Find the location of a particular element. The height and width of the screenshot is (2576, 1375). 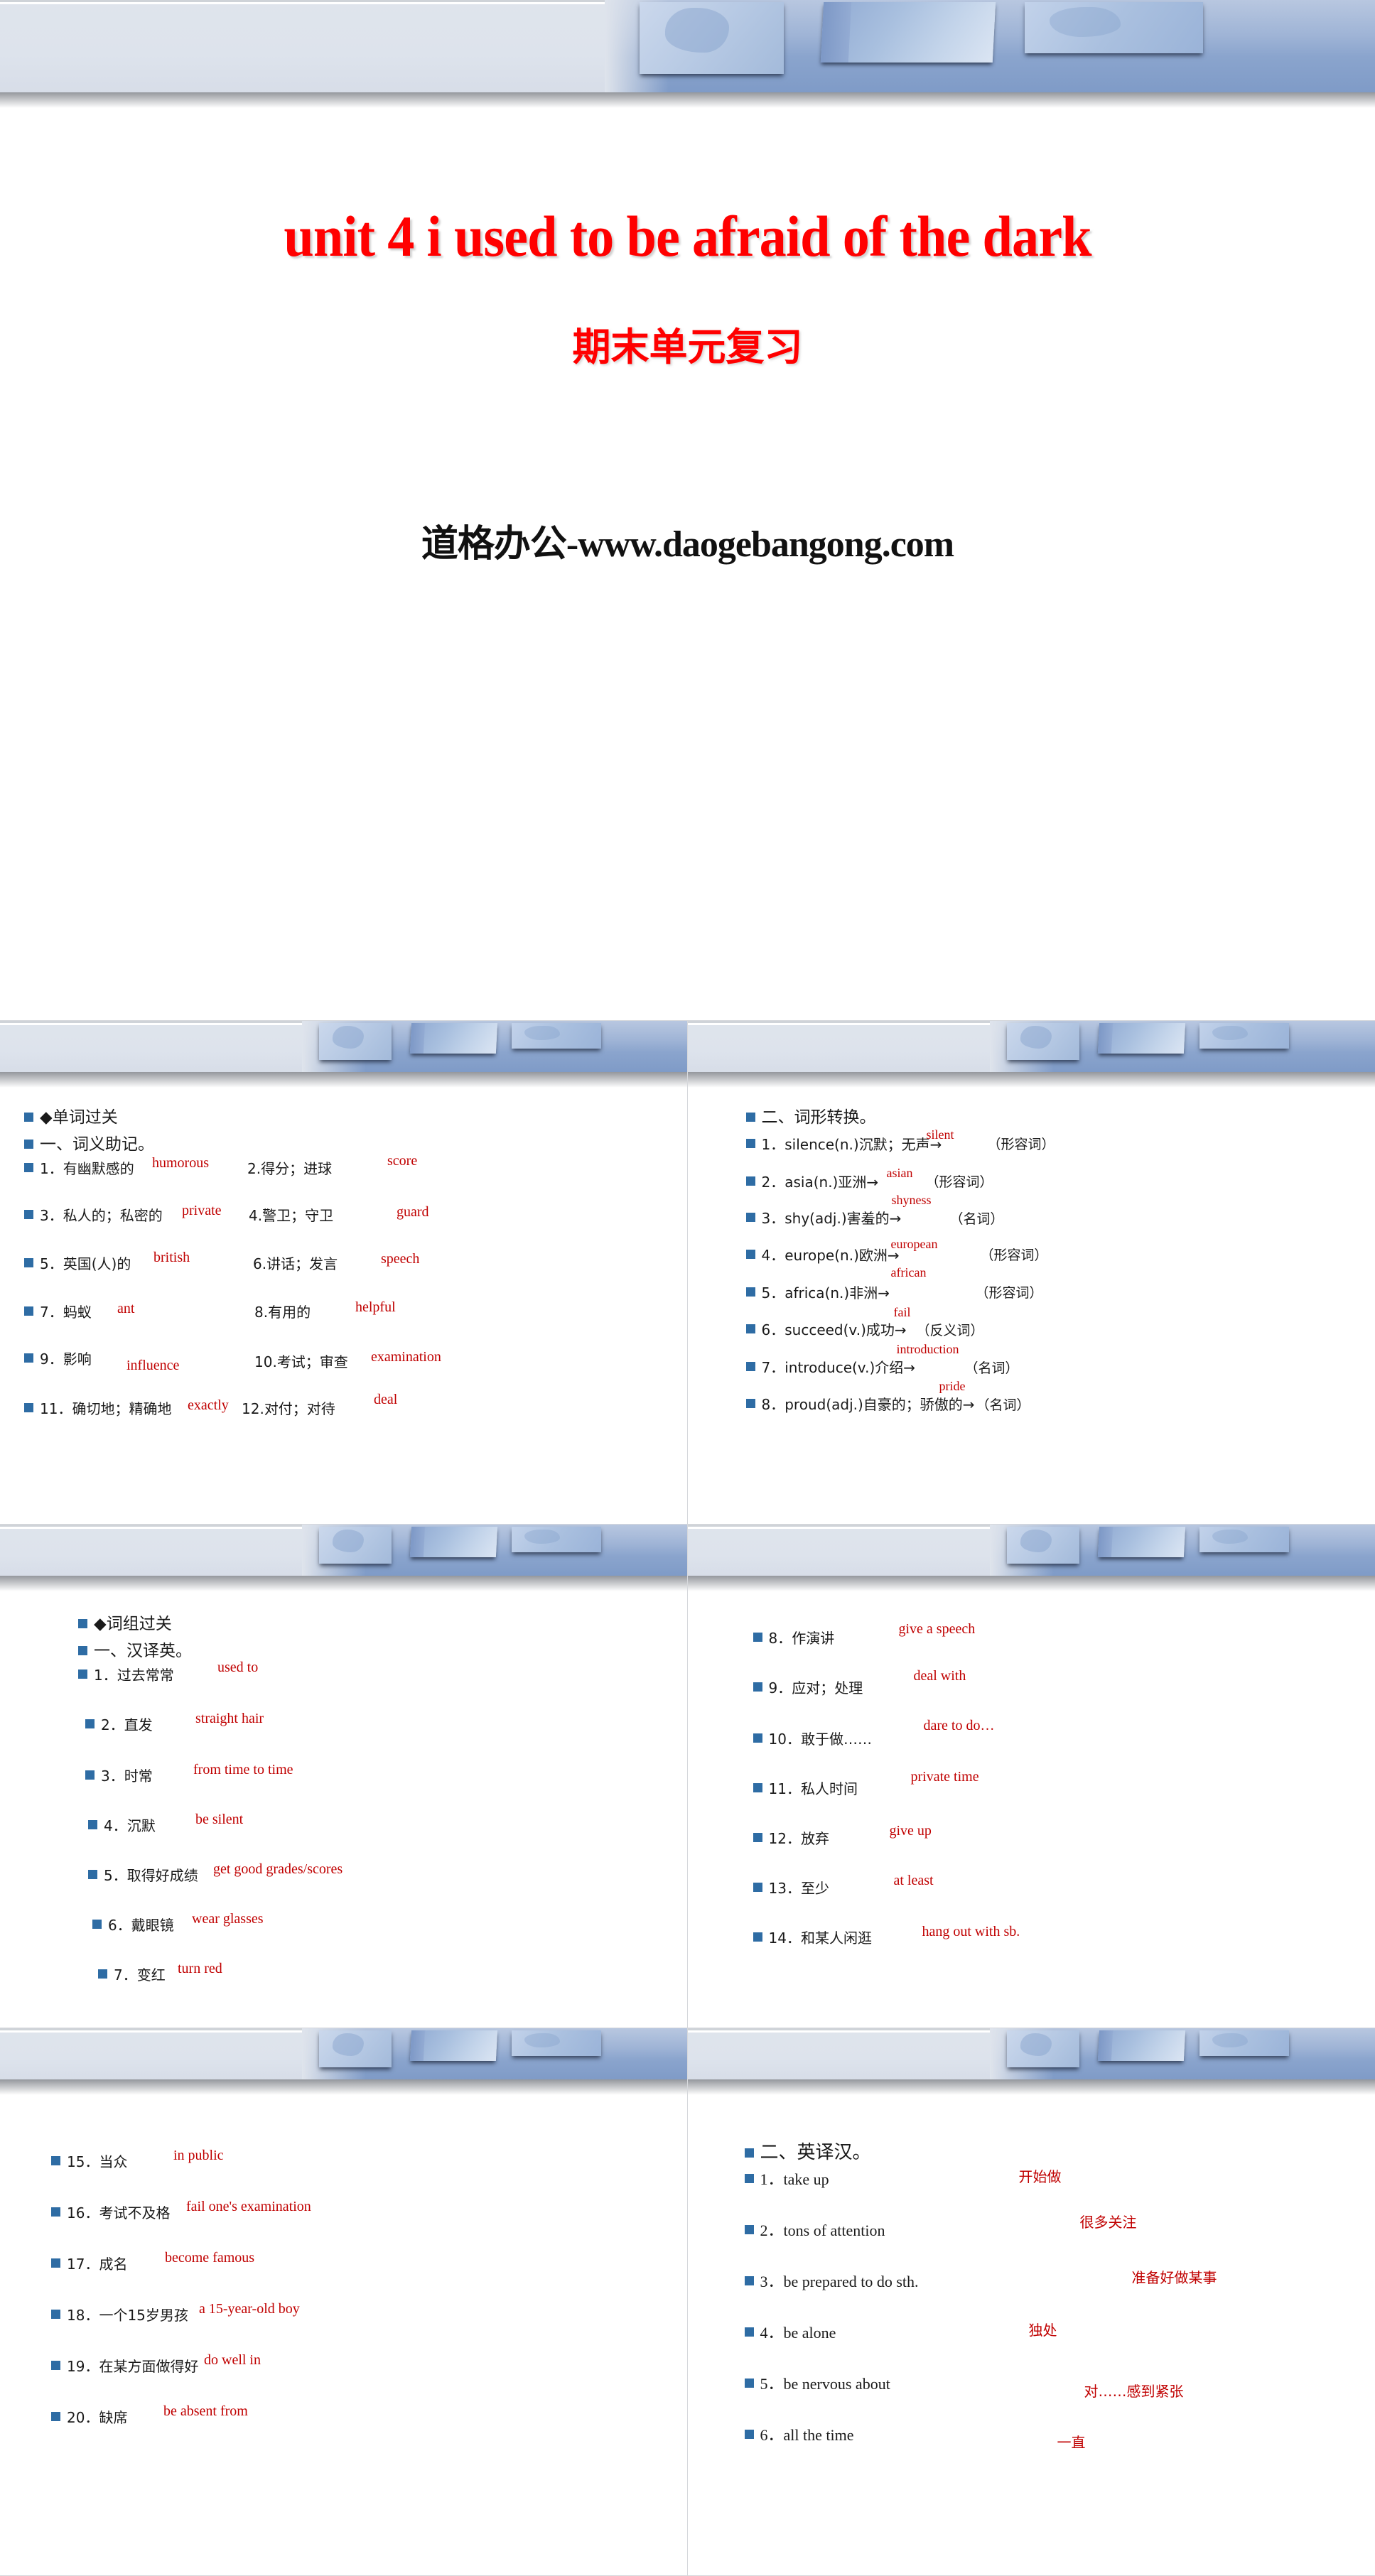

answer-text: 准备好做某事 is located at coordinates (1174, 2276).